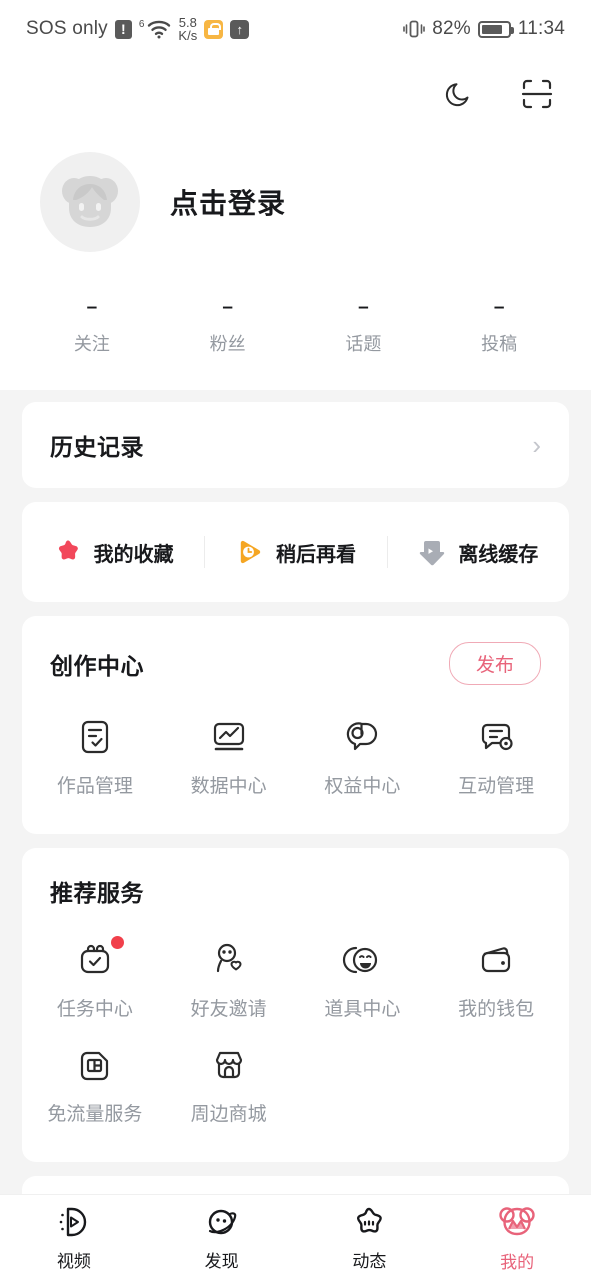 The width and height of the screenshot is (591, 1280). What do you see at coordinates (228, 1009) in the screenshot?
I see `service-item-label: 好友邀请` at bounding box center [228, 1009].